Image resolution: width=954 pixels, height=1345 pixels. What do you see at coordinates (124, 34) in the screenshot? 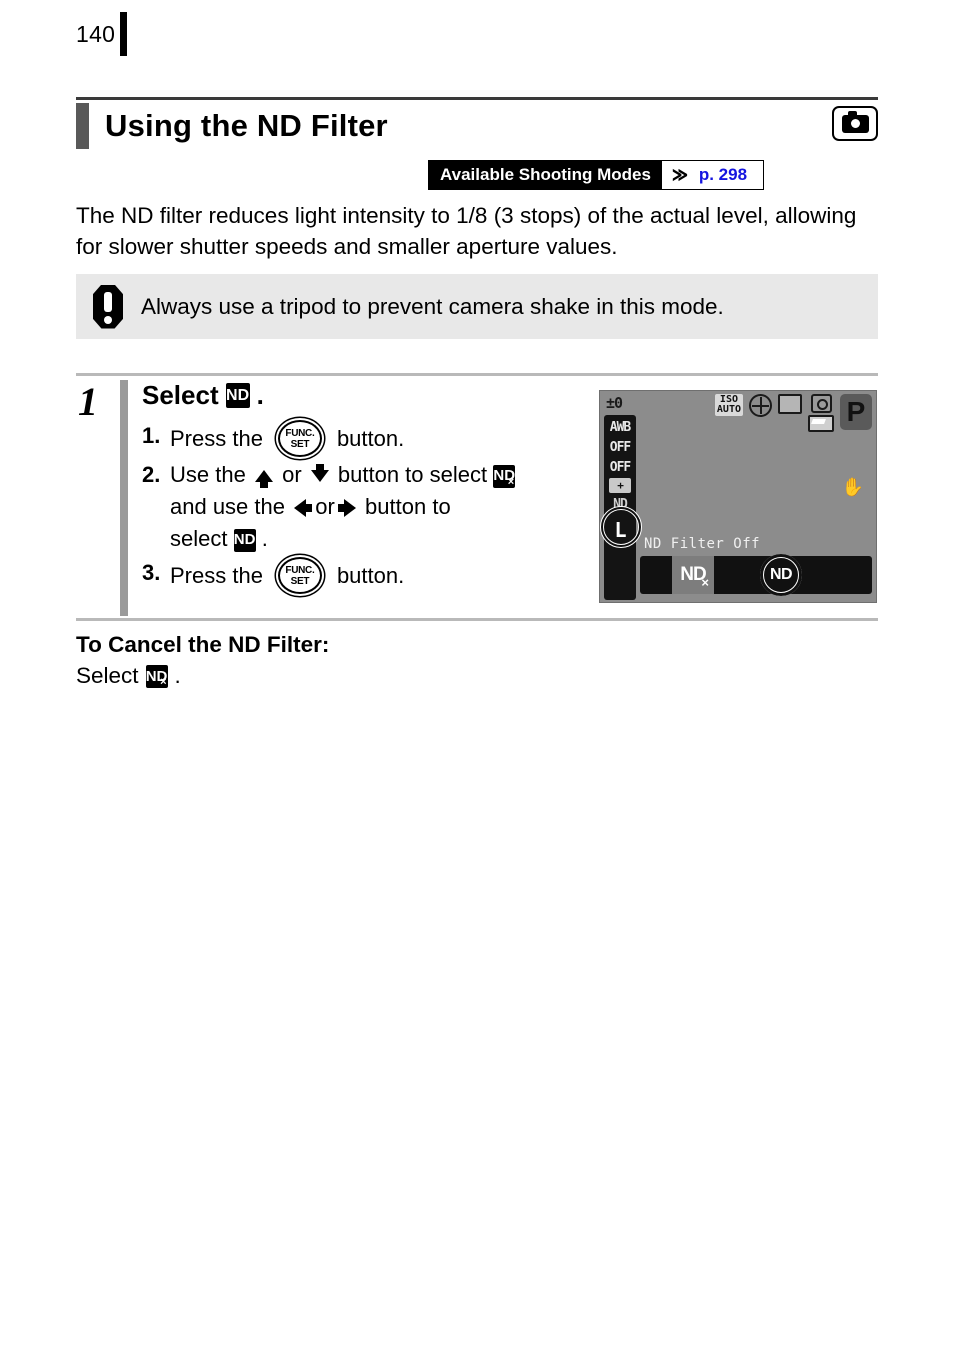
I see `page-number-bar` at bounding box center [124, 34].